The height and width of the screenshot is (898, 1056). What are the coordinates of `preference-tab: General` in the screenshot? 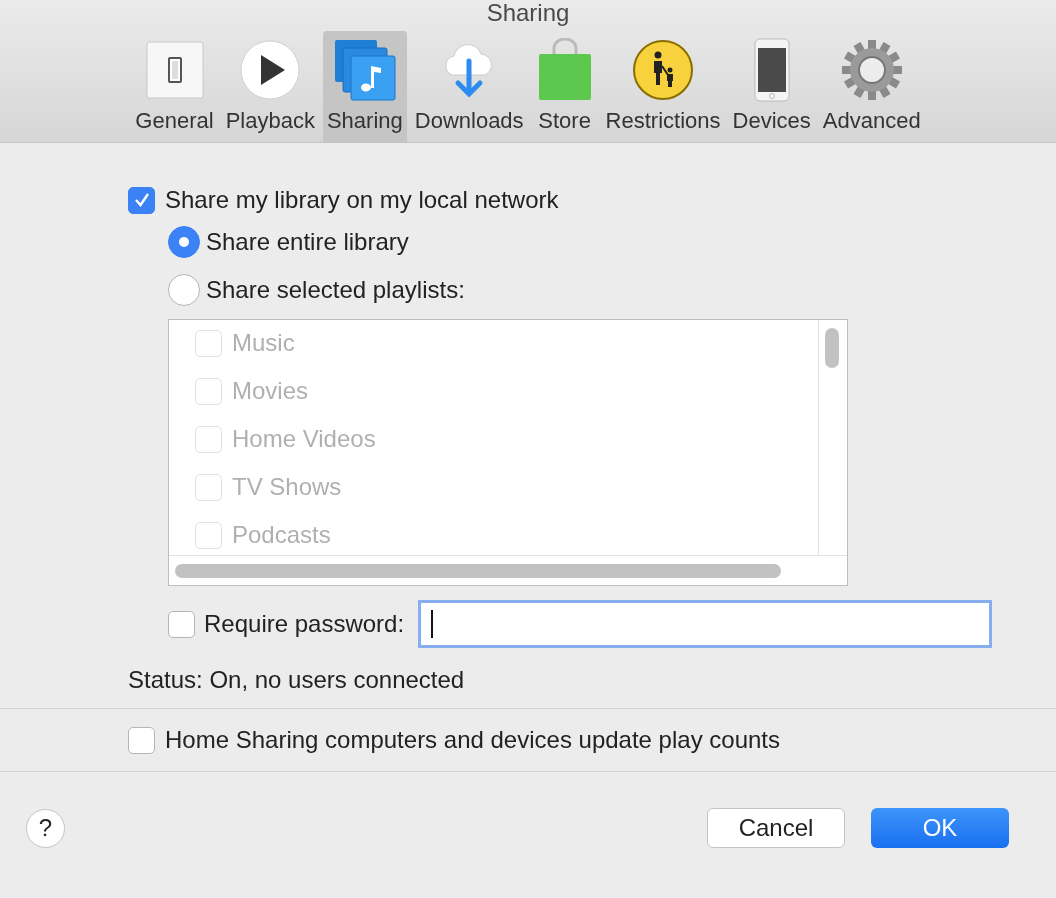 It's located at (174, 86).